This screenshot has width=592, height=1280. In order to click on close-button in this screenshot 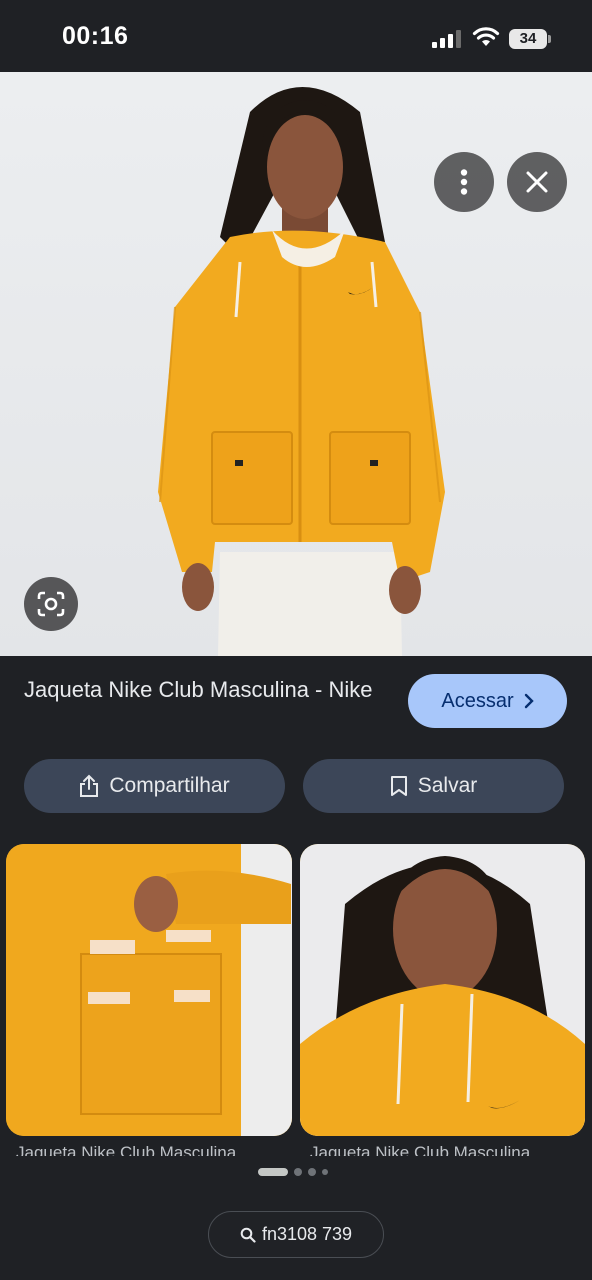, I will do `click(537, 182)`.